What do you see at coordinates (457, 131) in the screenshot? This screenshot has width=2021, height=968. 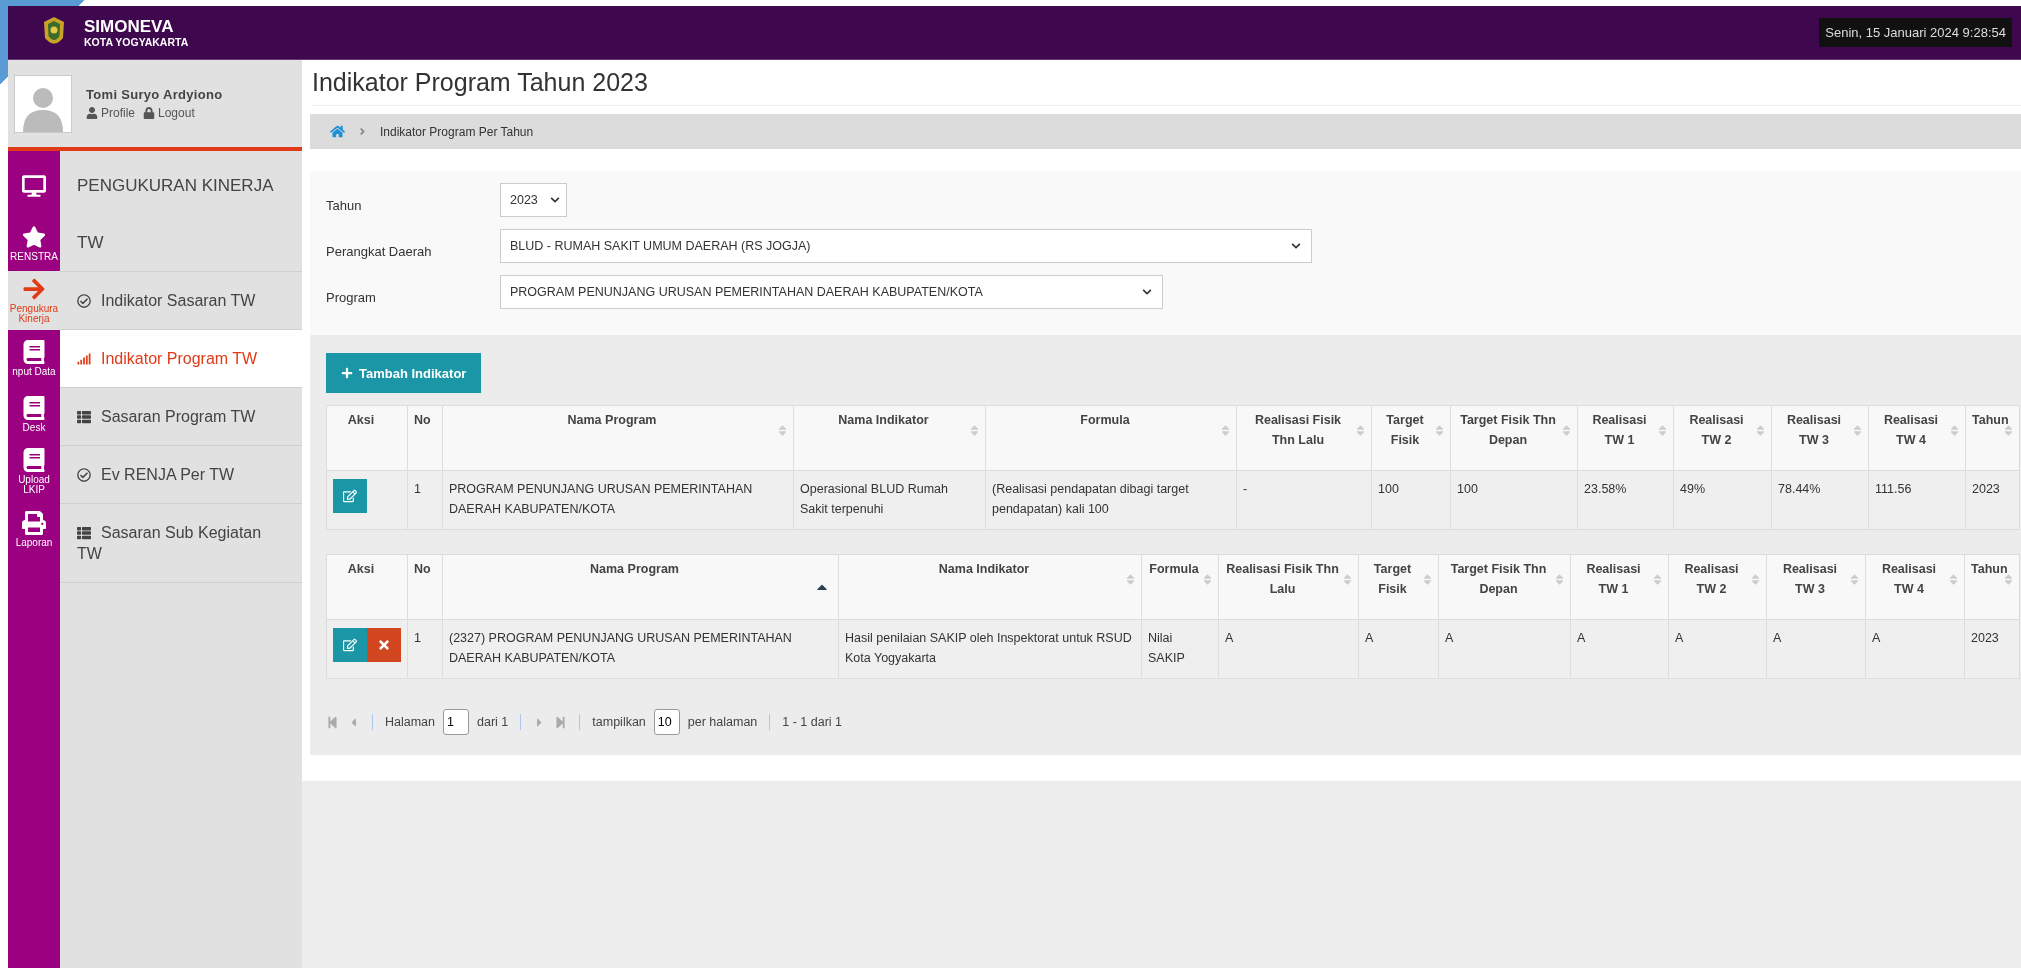 I see `breadcrumb-item: Indikator Program Per Tahun` at bounding box center [457, 131].